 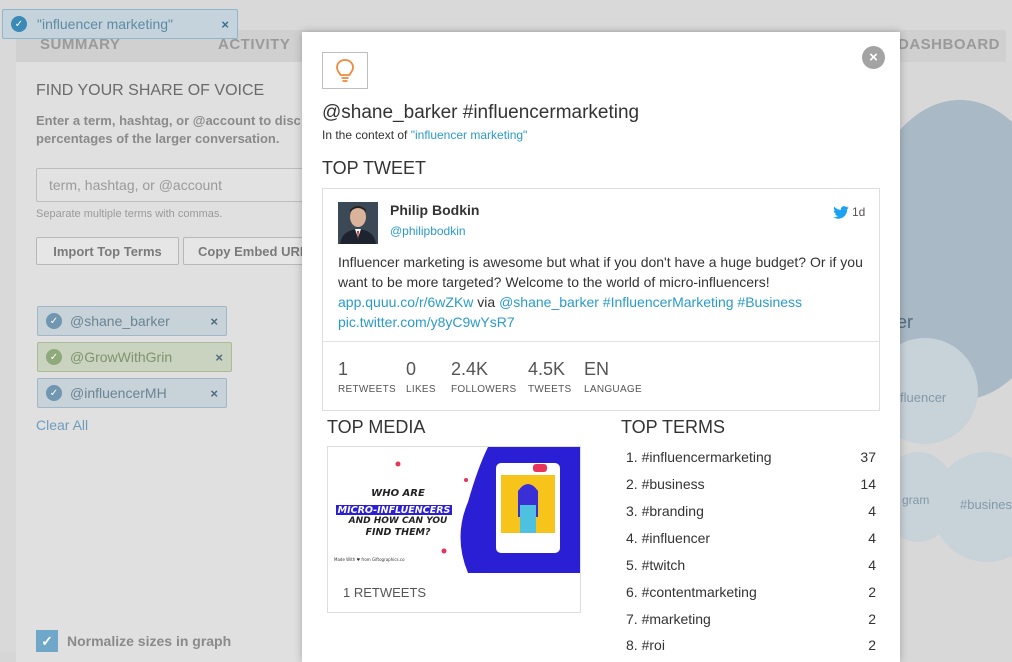 What do you see at coordinates (107, 251) in the screenshot?
I see `import-top-terms-button: Import Top Terms` at bounding box center [107, 251].